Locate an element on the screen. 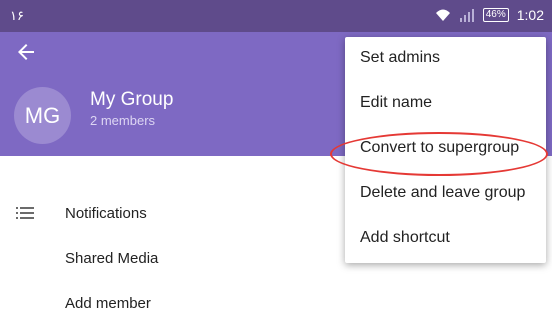  menu-item-label: Add shortcut is located at coordinates (405, 237).